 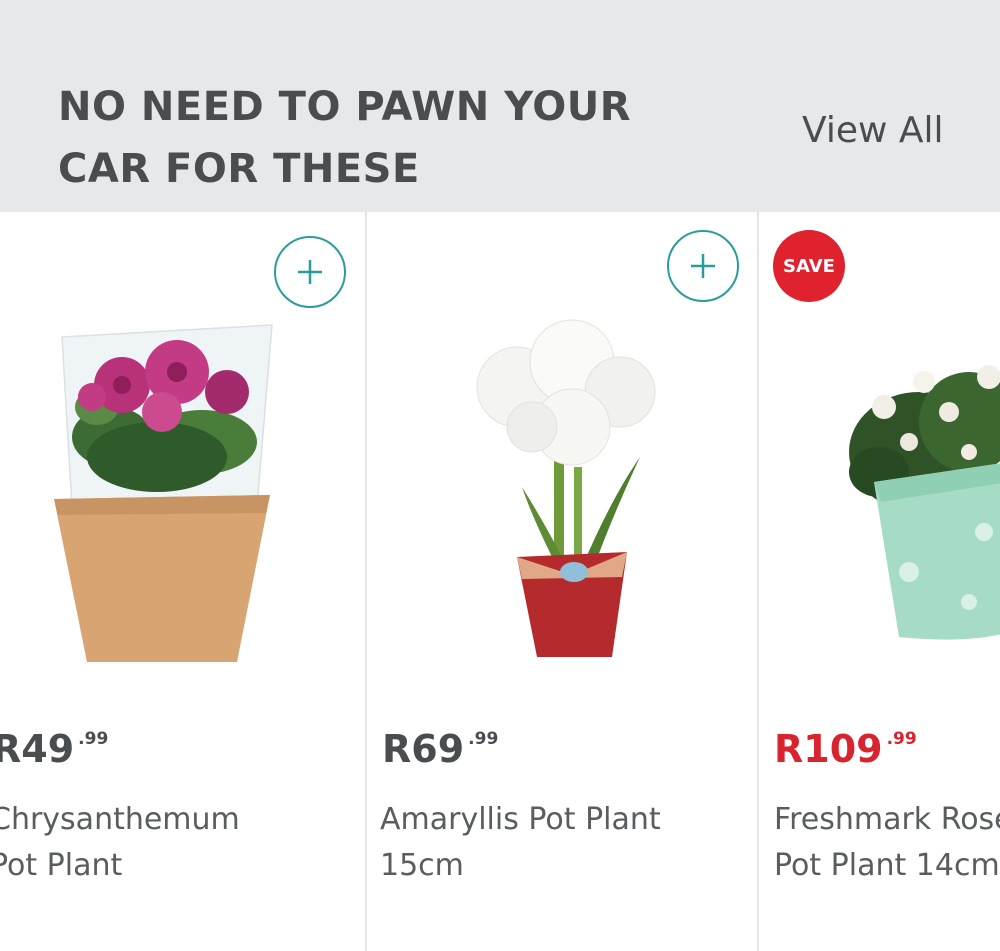 I want to click on product-price: R69.99, so click(x=440, y=749).